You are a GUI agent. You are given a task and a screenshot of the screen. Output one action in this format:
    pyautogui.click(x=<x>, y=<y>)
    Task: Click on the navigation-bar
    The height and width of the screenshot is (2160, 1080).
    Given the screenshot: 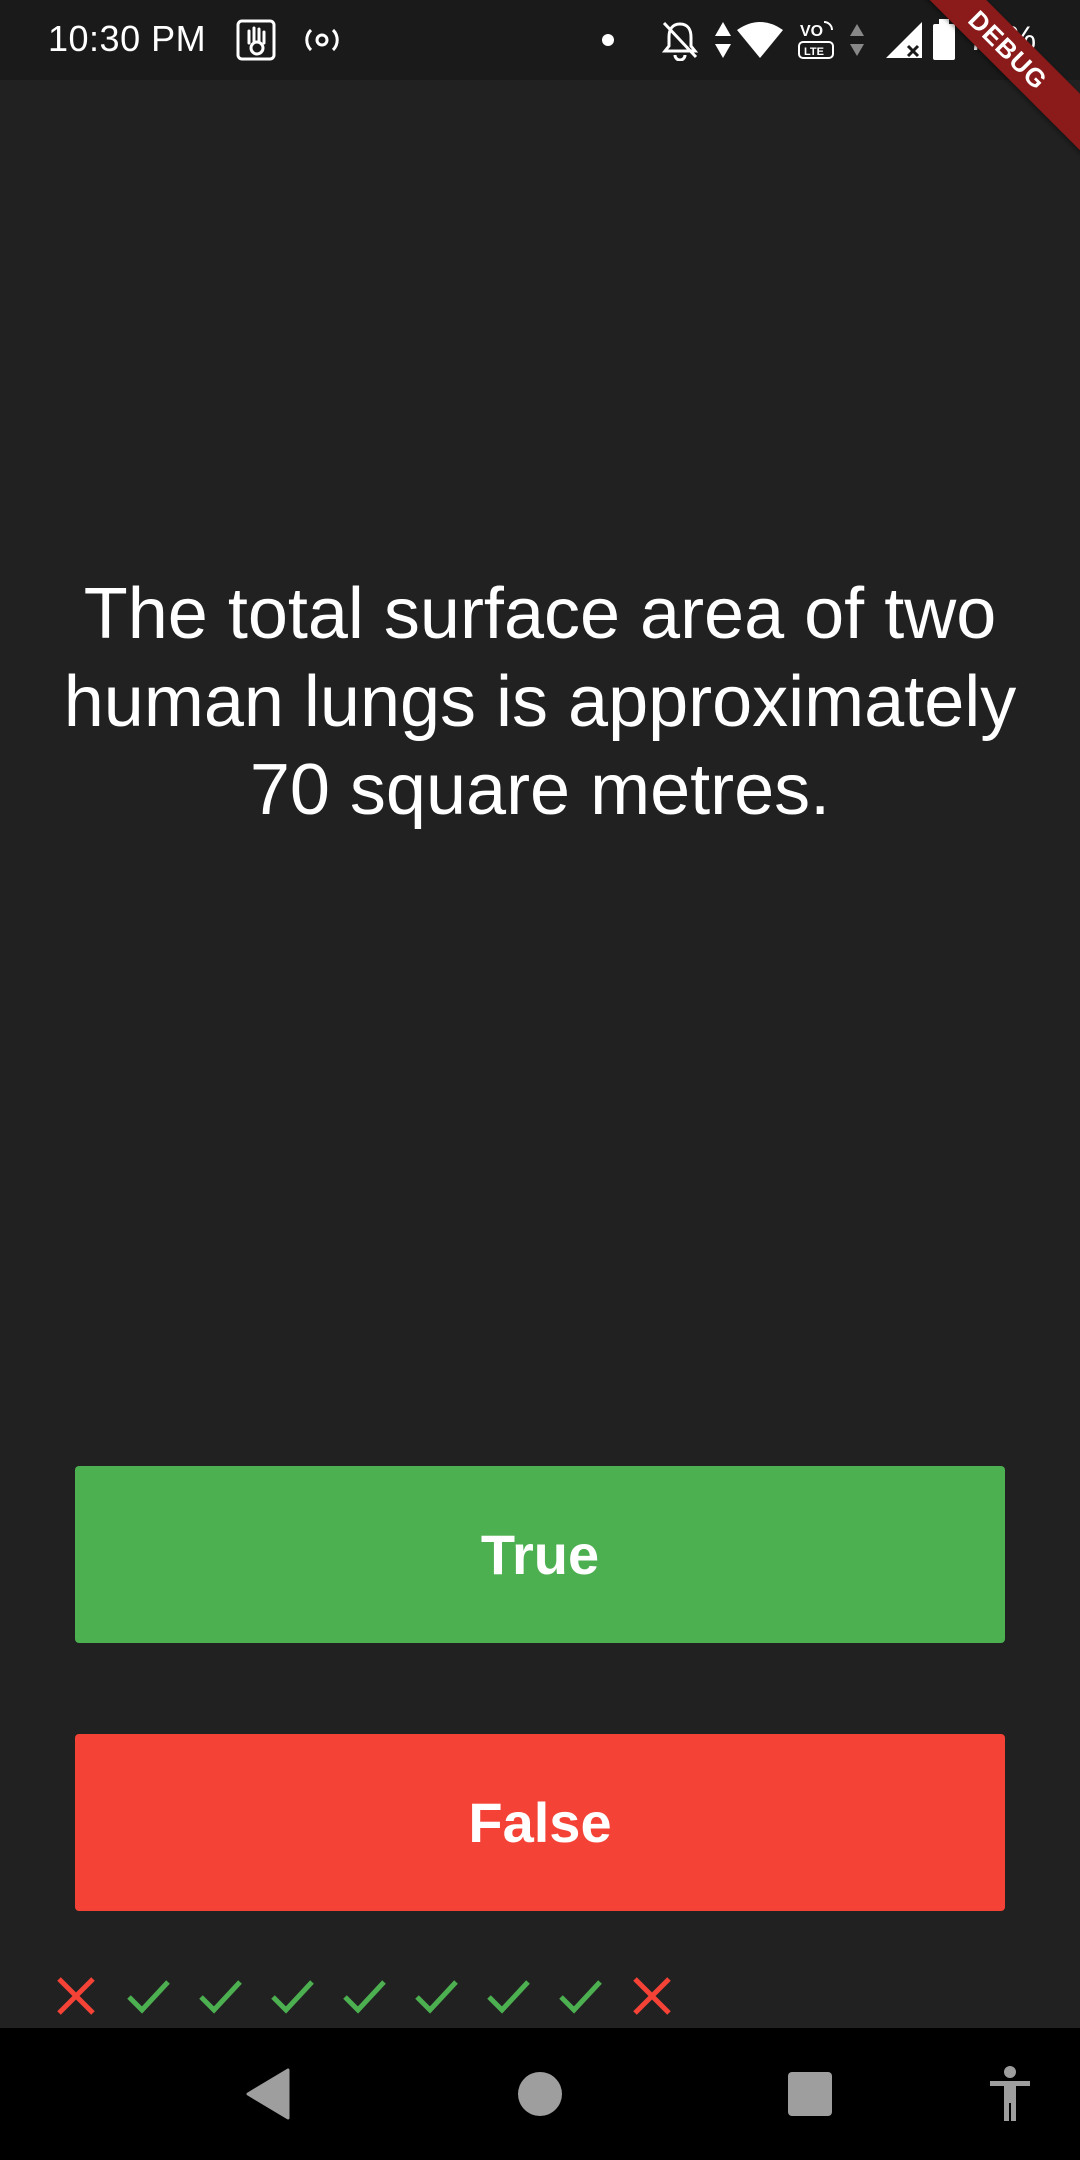 What is the action you would take?
    pyautogui.click(x=540, y=2094)
    